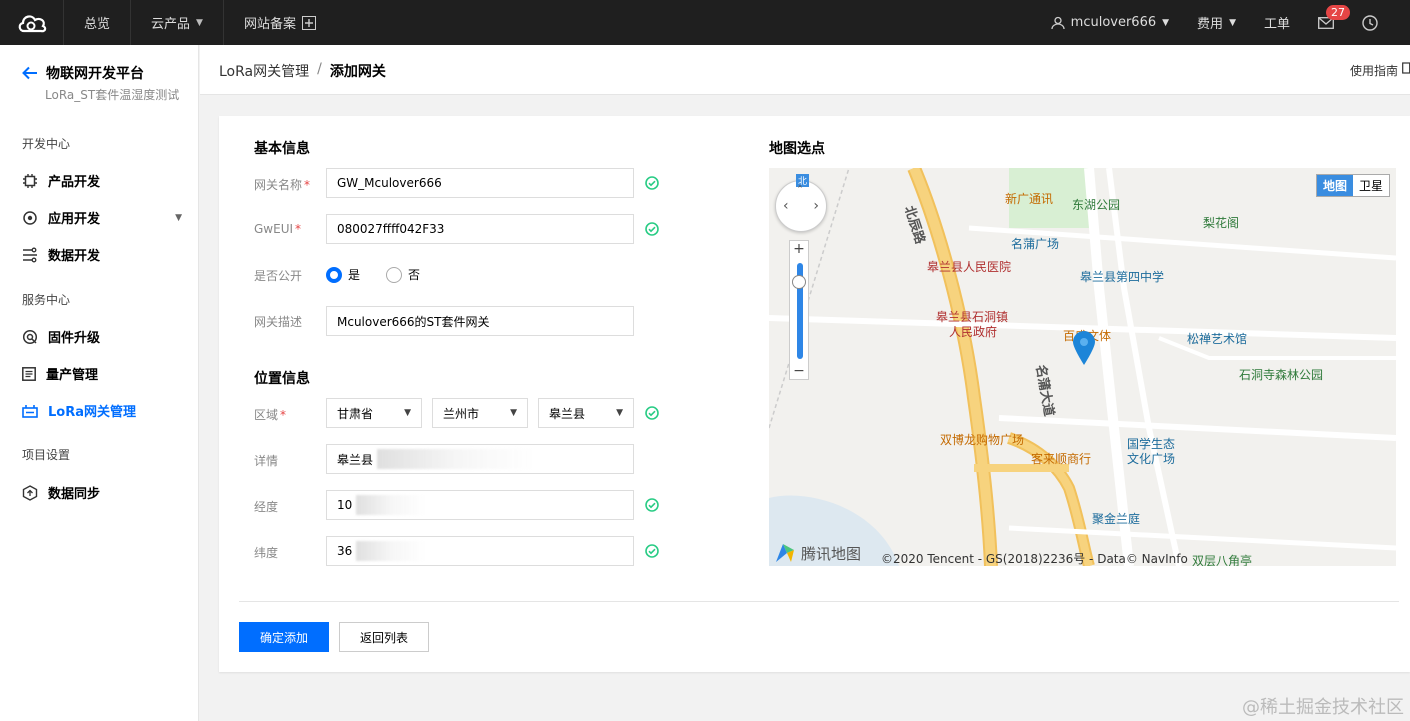  Describe the element at coordinates (480, 551) in the screenshot. I see `latitude-input: 36` at that location.